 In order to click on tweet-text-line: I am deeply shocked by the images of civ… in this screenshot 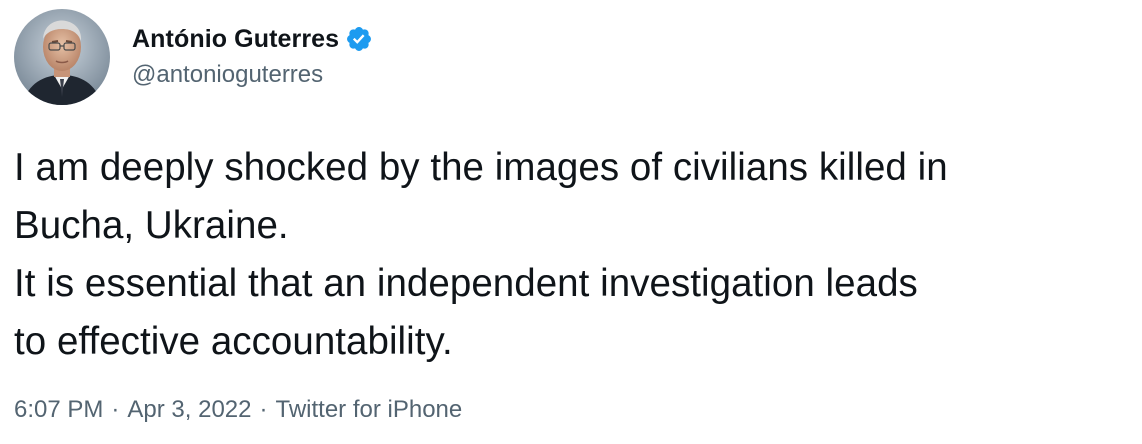, I will do `click(481, 167)`.